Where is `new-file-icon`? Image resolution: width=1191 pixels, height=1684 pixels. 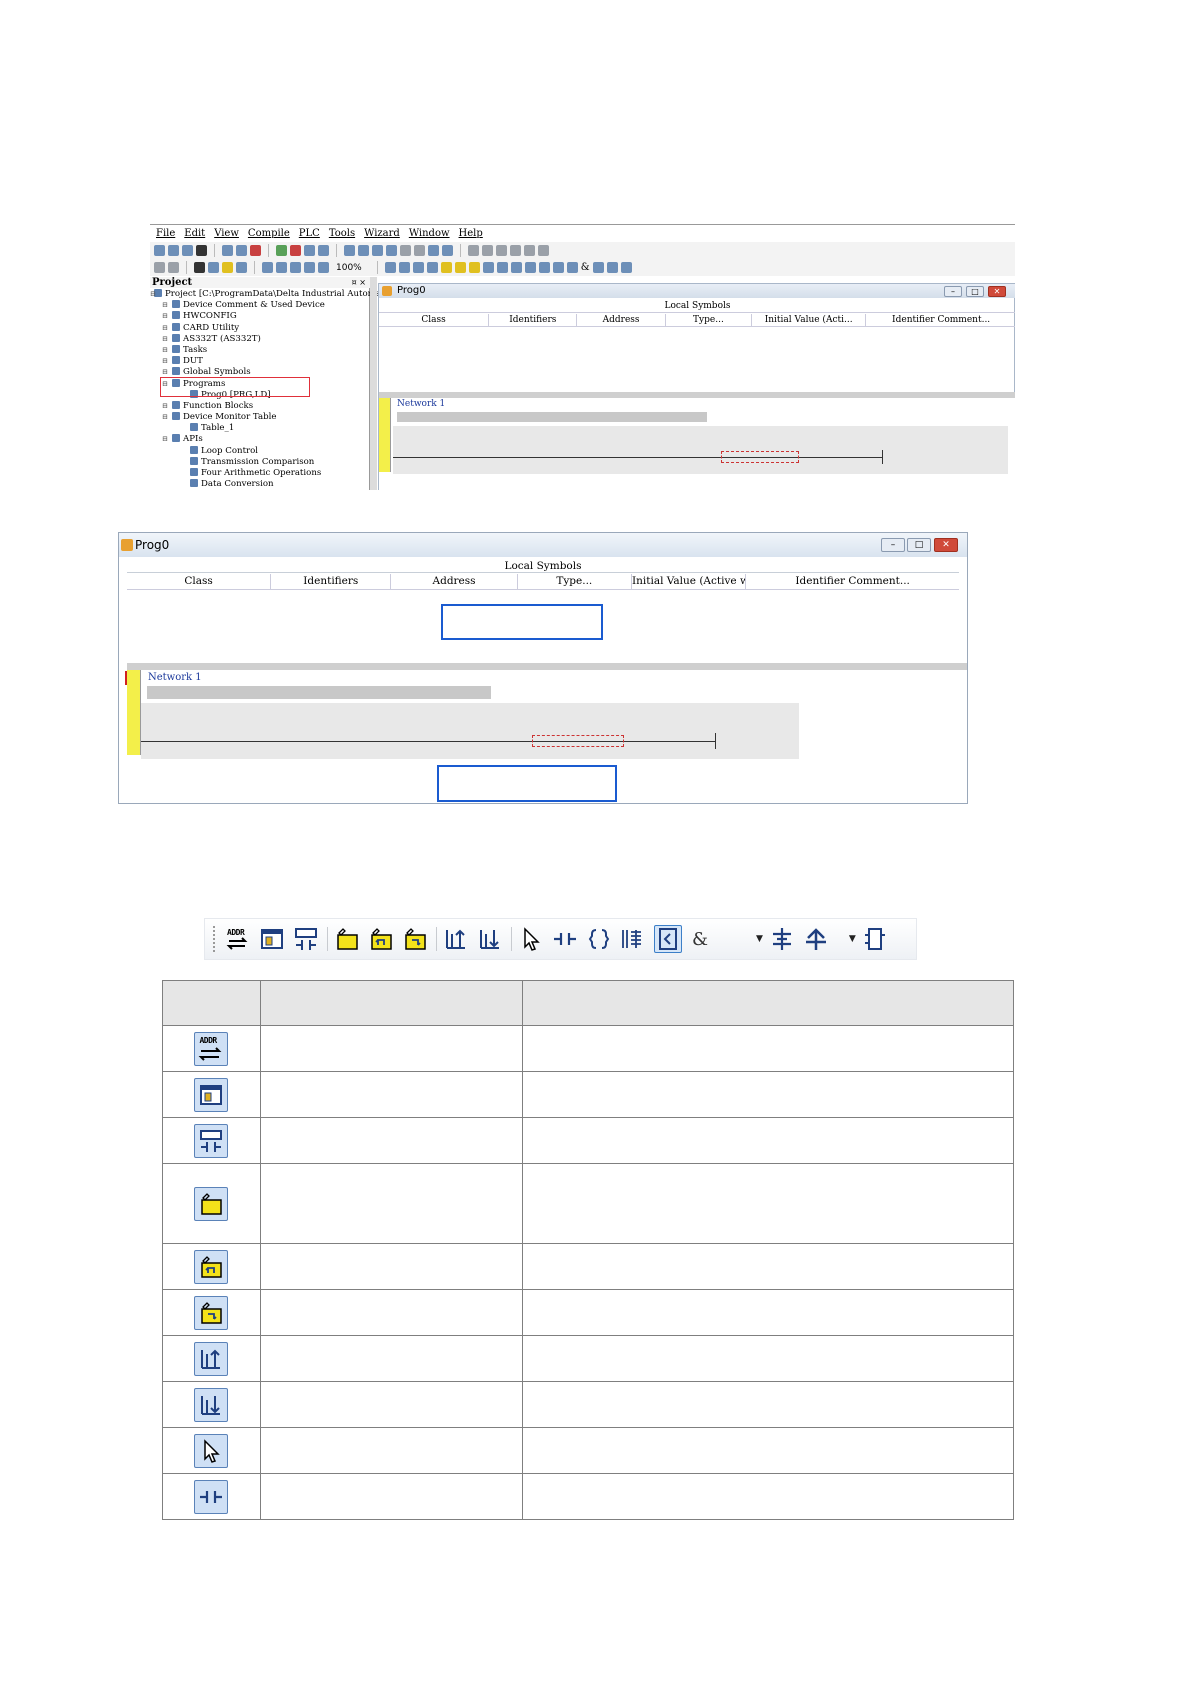
new-file-icon is located at coordinates (159, 250).